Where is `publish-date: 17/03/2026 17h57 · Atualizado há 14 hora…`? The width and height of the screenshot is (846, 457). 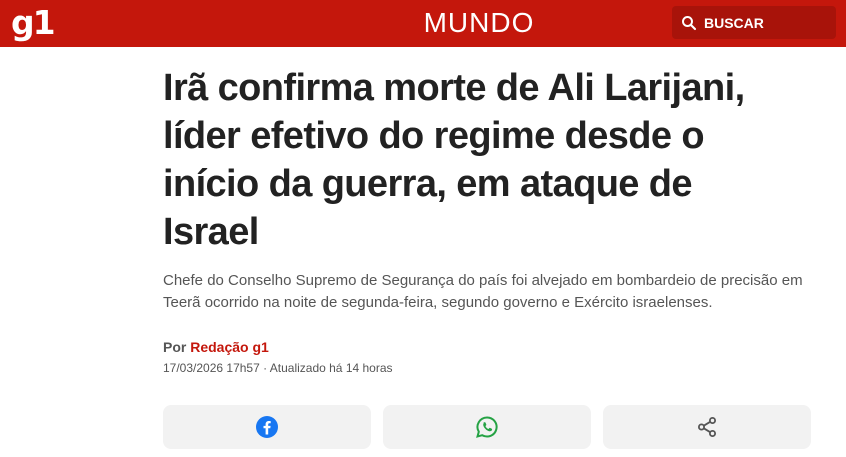 publish-date: 17/03/2026 17h57 · Atualizado há 14 hora… is located at coordinates (278, 368).